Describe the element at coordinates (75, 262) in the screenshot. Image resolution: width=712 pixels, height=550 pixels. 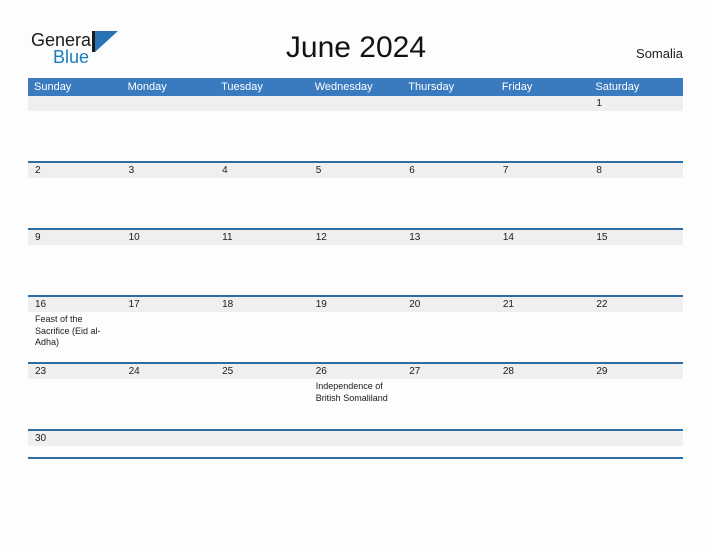
I see `day-cell: 9` at that location.